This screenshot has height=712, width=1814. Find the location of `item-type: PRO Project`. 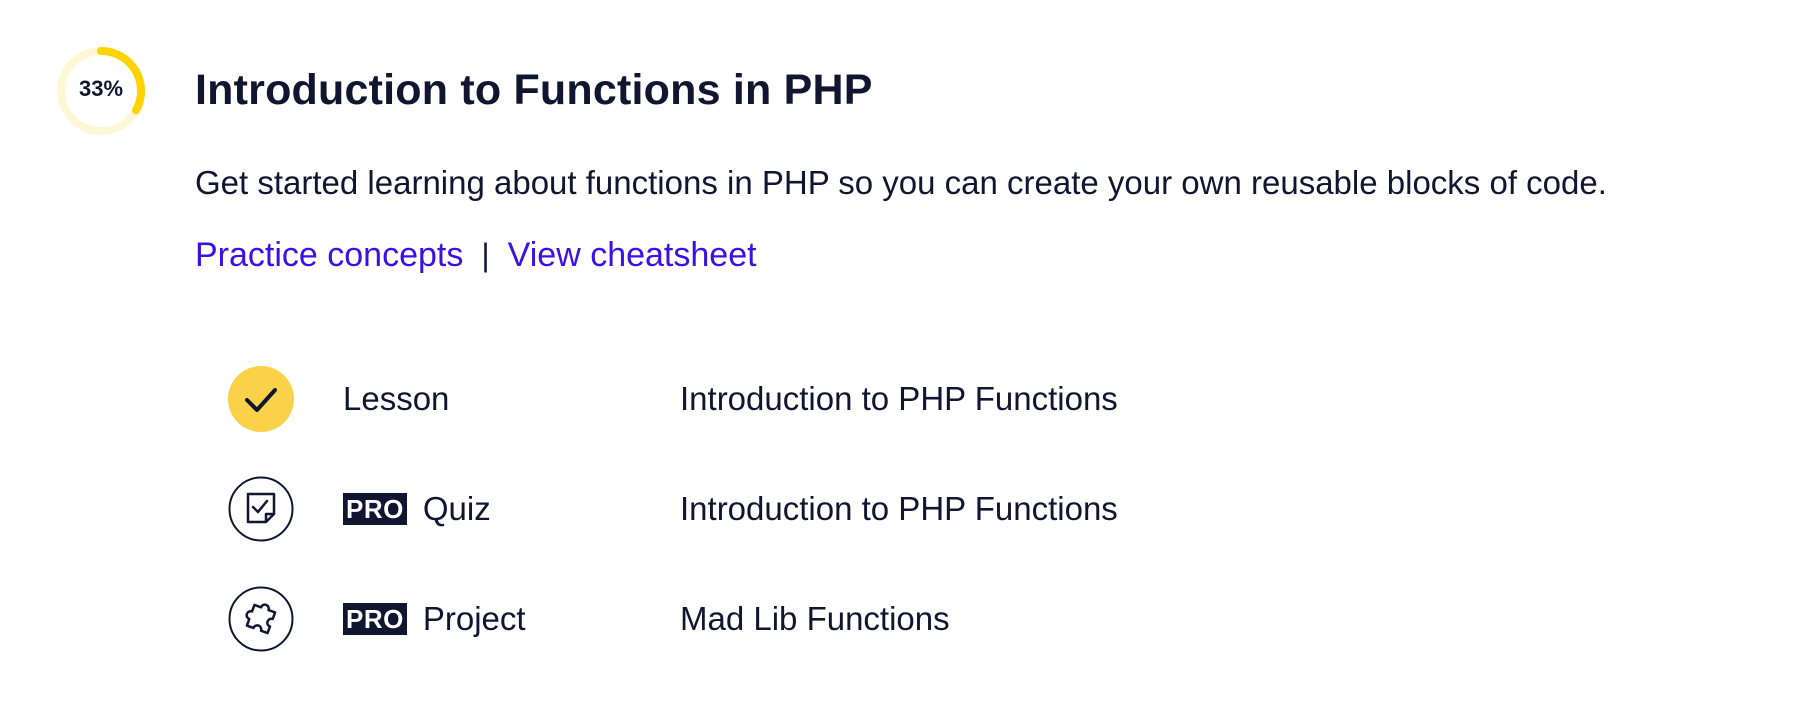

item-type: PRO Project is located at coordinates (434, 619).